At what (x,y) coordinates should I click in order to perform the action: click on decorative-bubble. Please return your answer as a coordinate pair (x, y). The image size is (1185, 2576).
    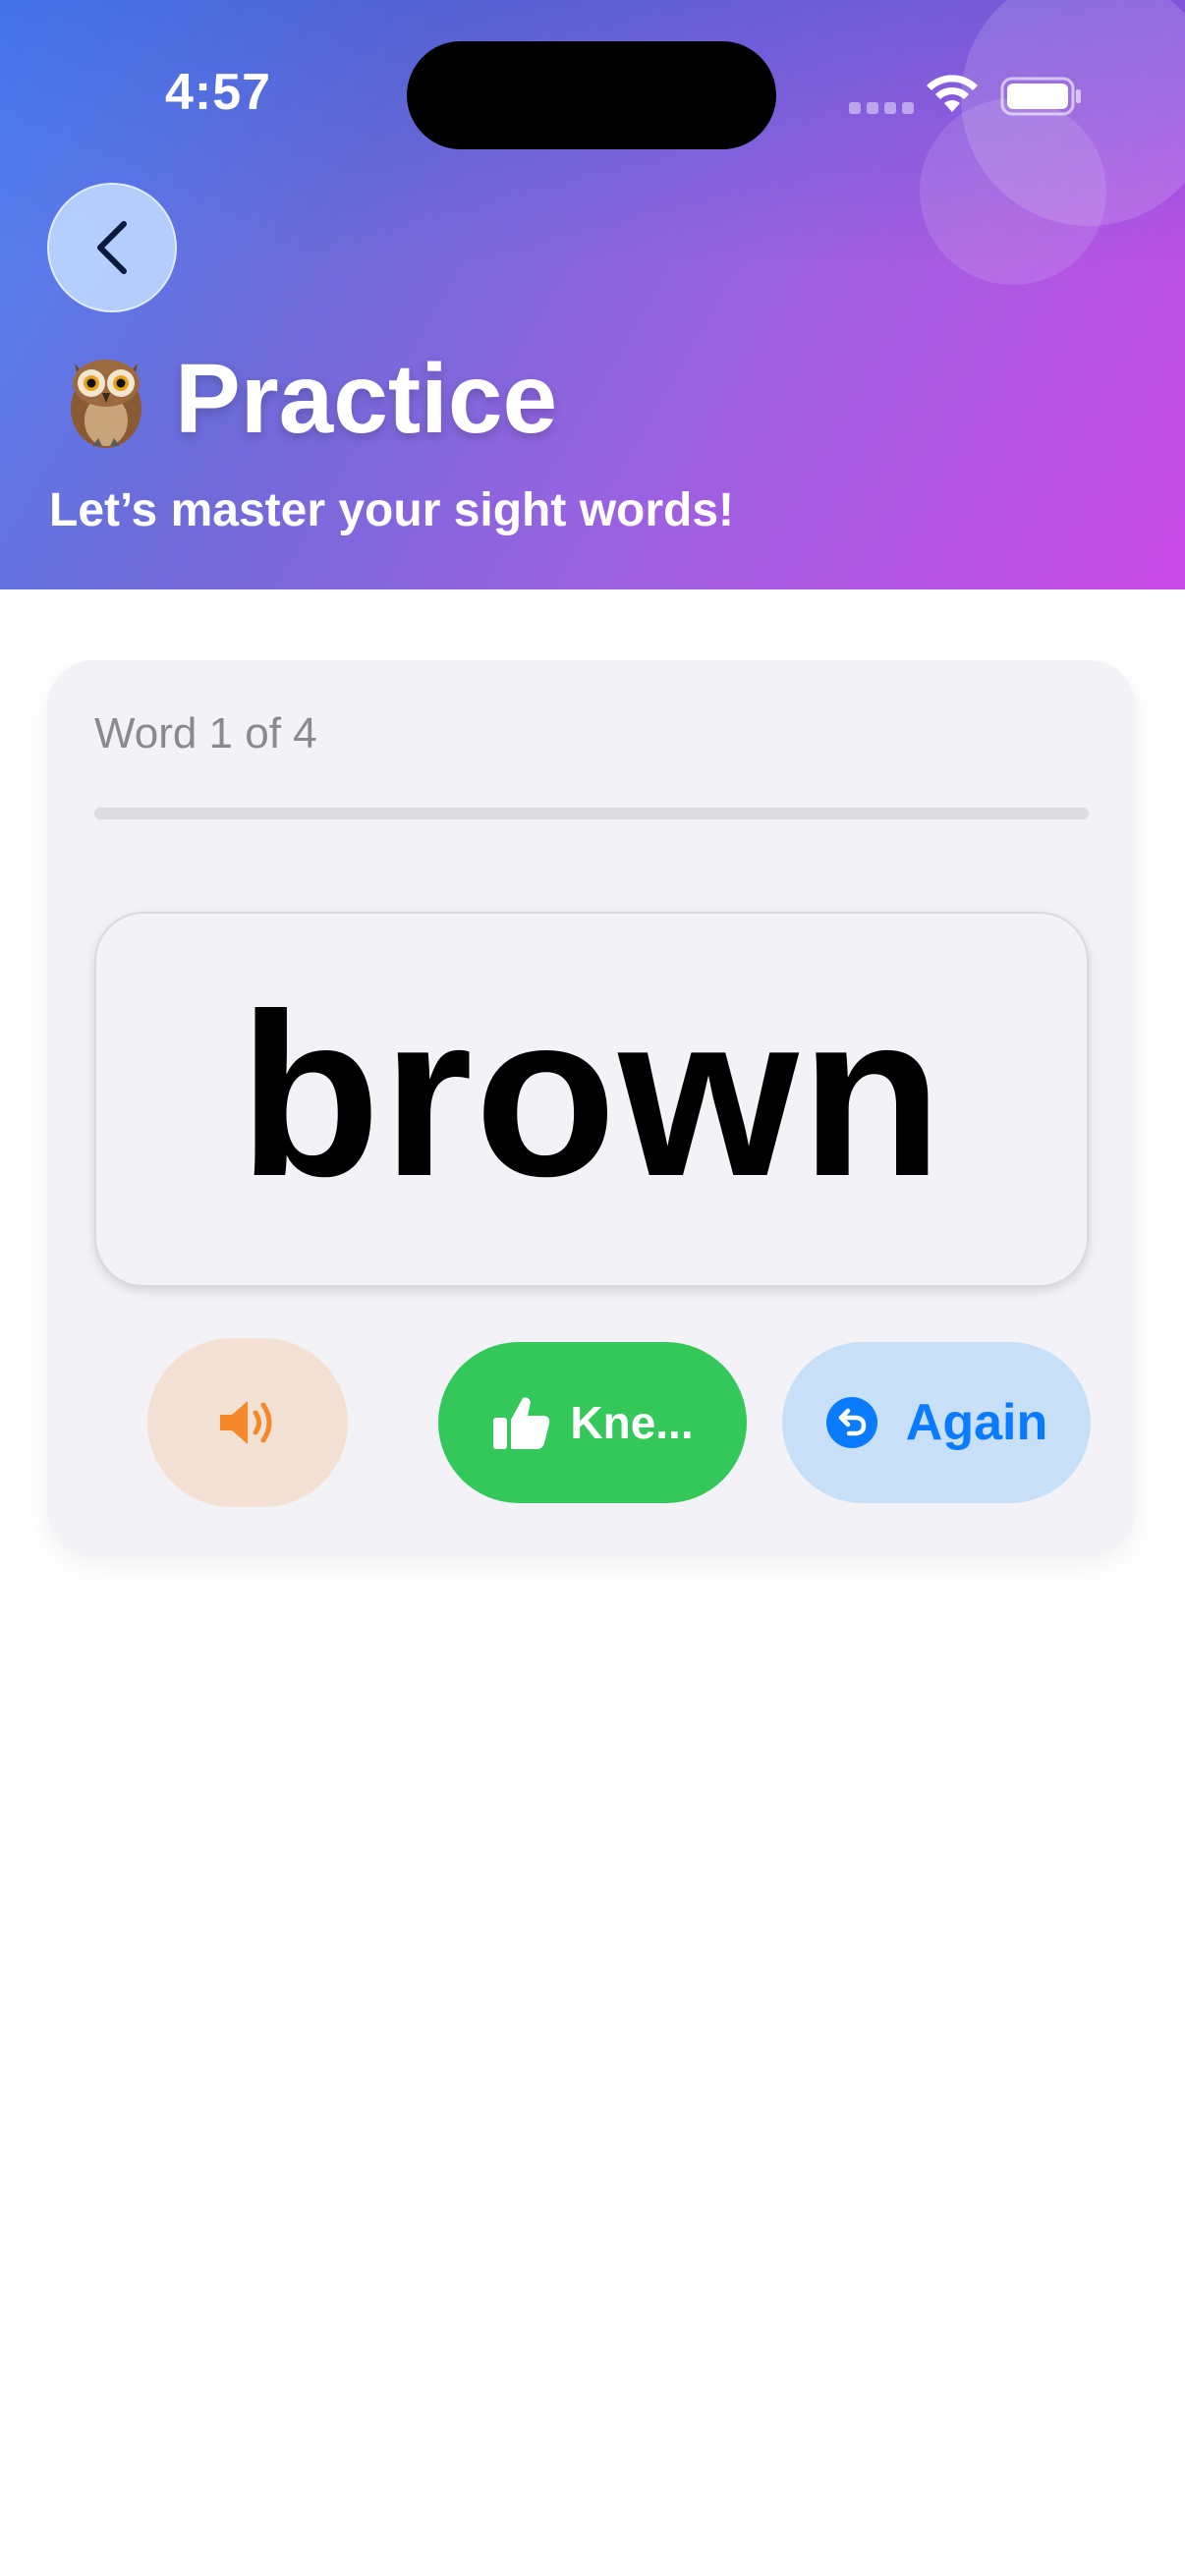
    Looking at the image, I should click on (1013, 191).